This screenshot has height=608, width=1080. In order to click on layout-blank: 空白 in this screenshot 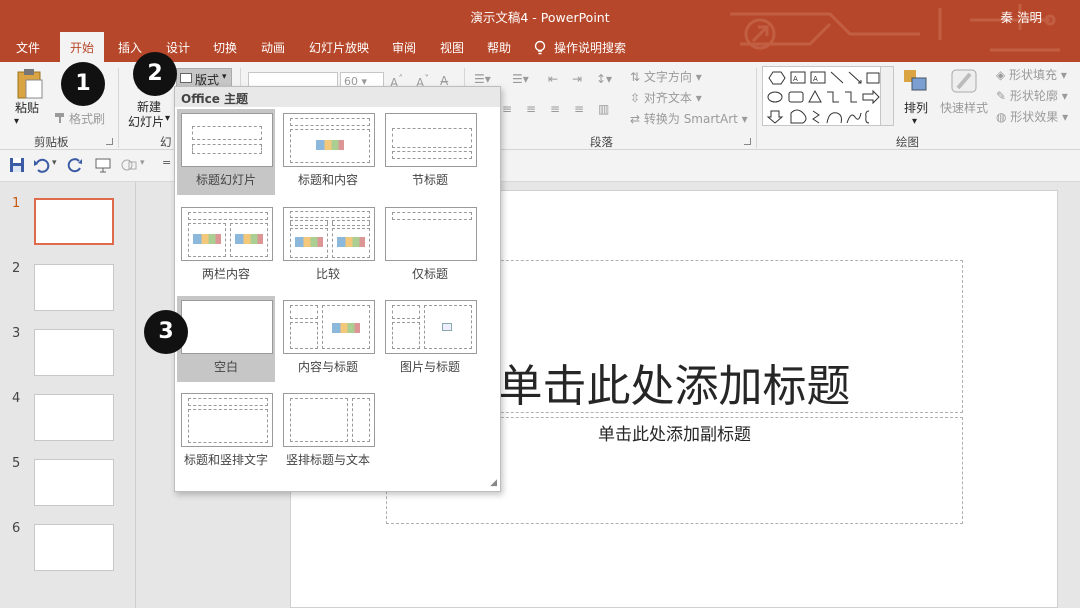, I will do `click(226, 339)`.